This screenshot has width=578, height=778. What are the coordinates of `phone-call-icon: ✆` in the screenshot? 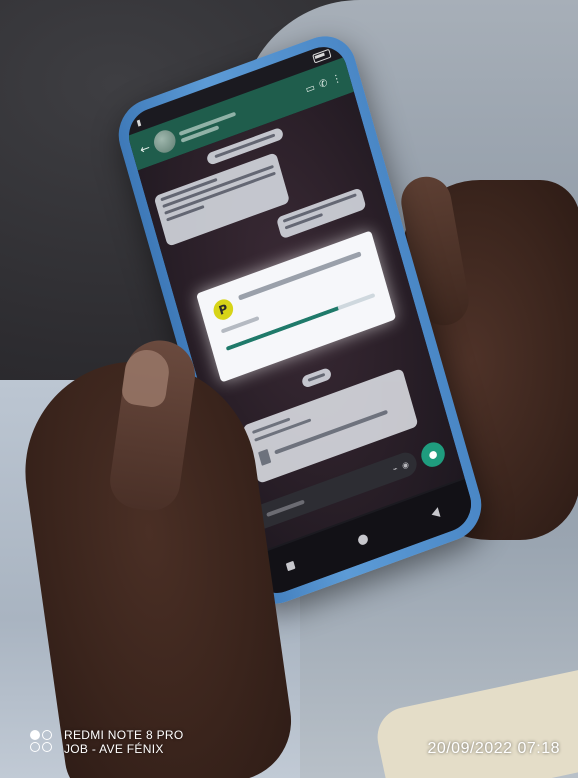 It's located at (323, 83).